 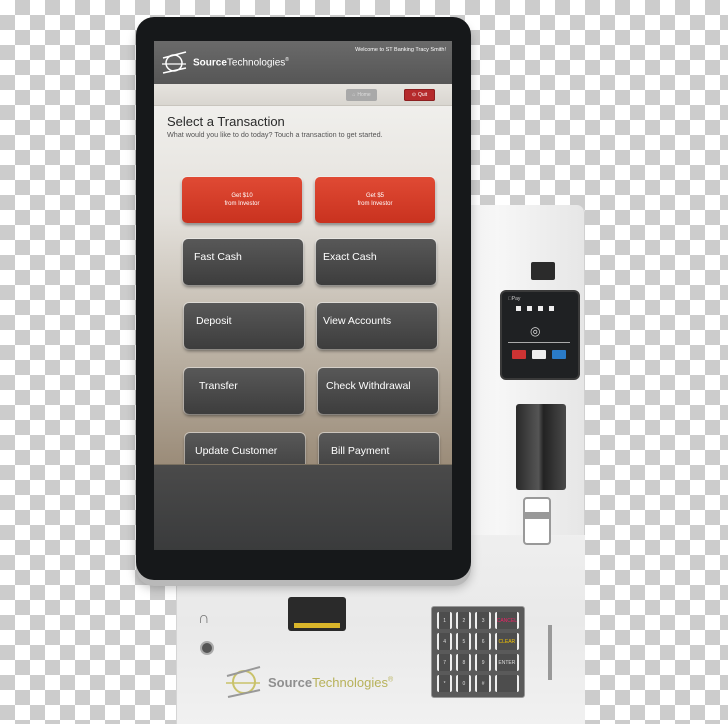 What do you see at coordinates (350, 257) in the screenshot?
I see `button-label: Exact Cash` at bounding box center [350, 257].